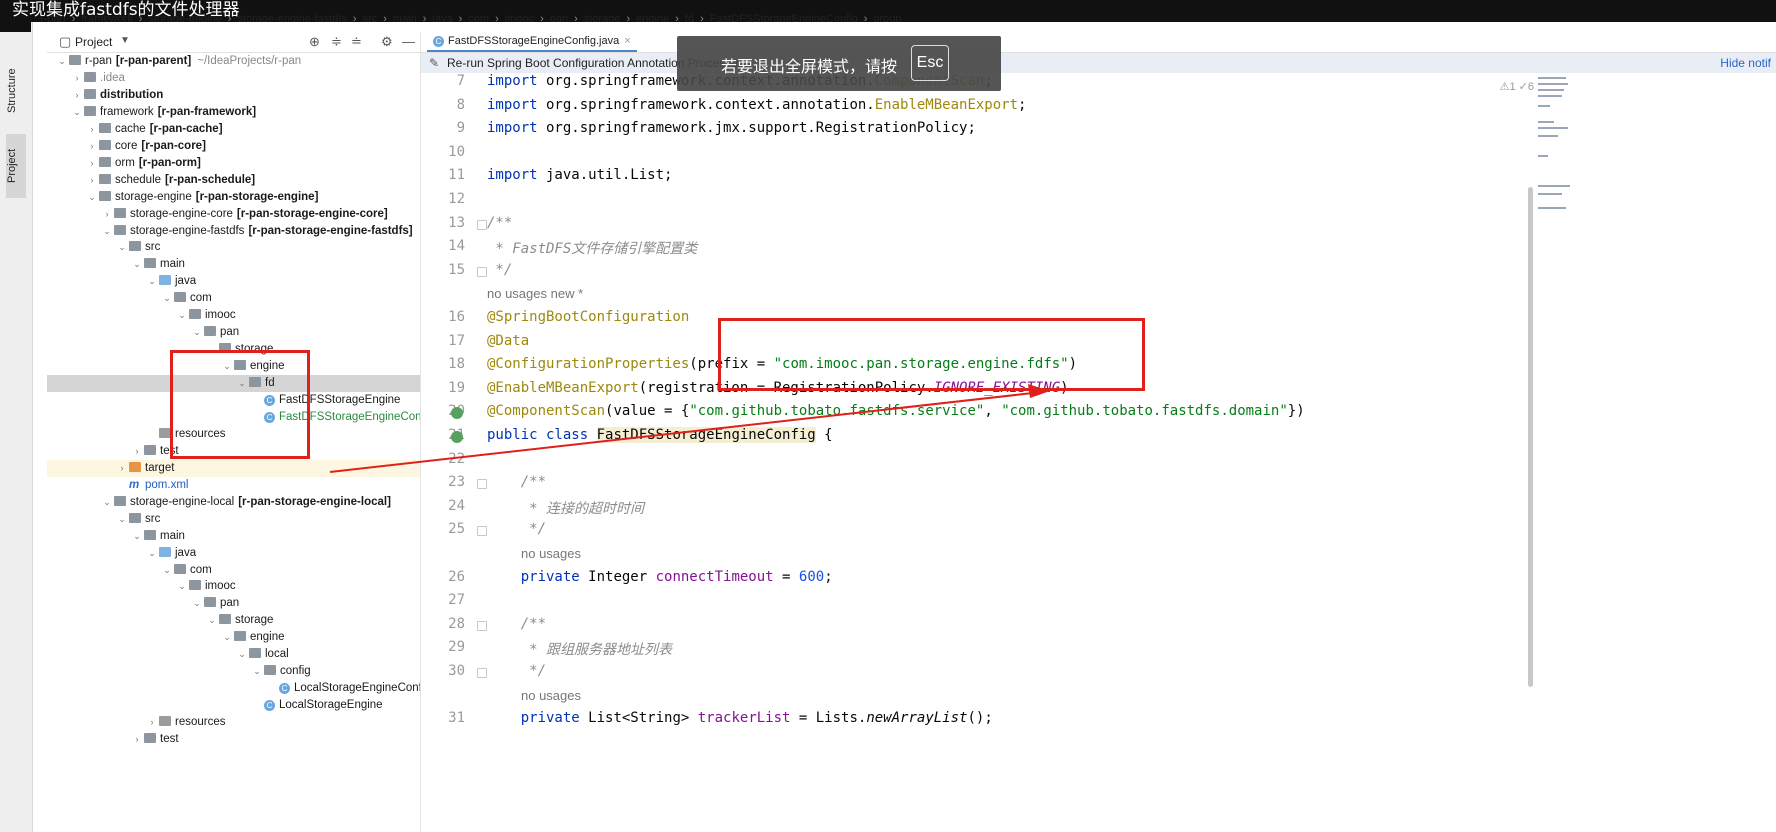 The width and height of the screenshot is (1776, 832). What do you see at coordinates (168, 654) in the screenshot?
I see `tree-row: ⌄ local` at bounding box center [168, 654].